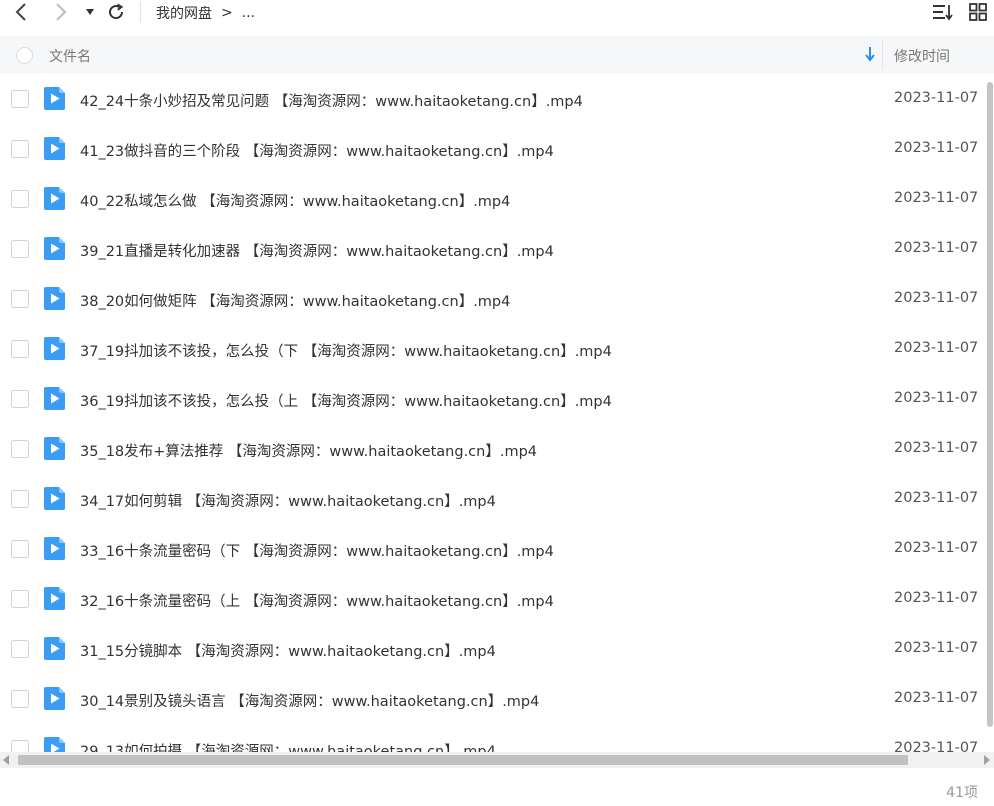 Image resolution: width=994 pixels, height=806 pixels. Describe the element at coordinates (497, 55) in the screenshot. I see `list-header: 文件名 修改时间` at that location.